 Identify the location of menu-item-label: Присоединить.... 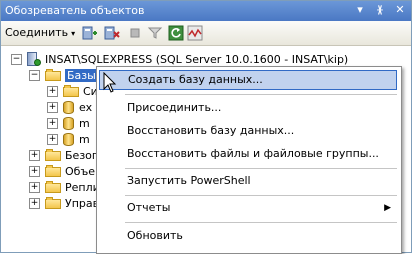
(174, 107).